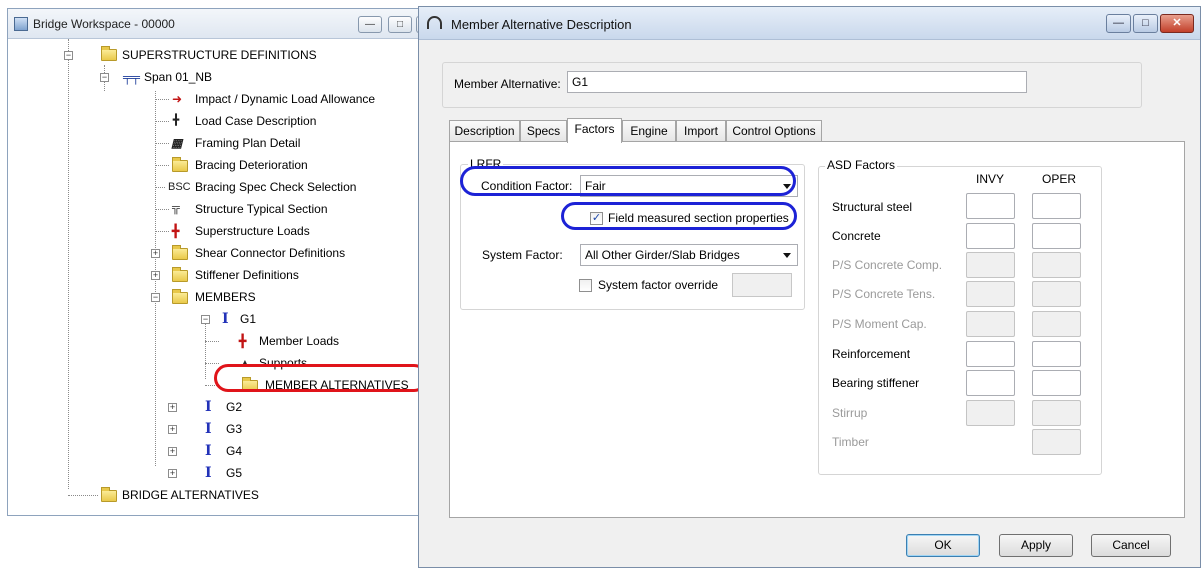  Describe the element at coordinates (1056, 324) in the screenshot. I see `ps-moment-cap-oper-input` at that location.